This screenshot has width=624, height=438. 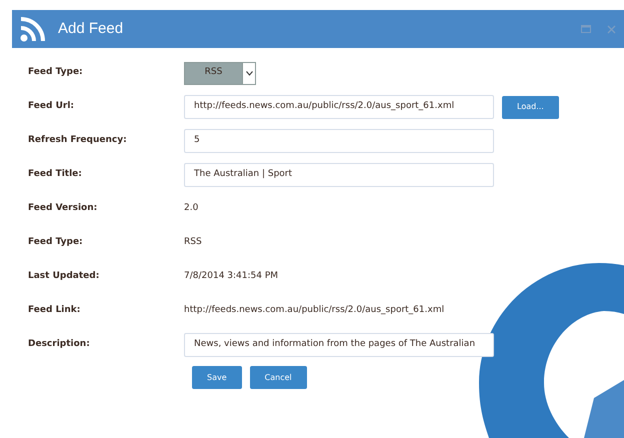 What do you see at coordinates (33, 29) in the screenshot?
I see `rss-icon` at bounding box center [33, 29].